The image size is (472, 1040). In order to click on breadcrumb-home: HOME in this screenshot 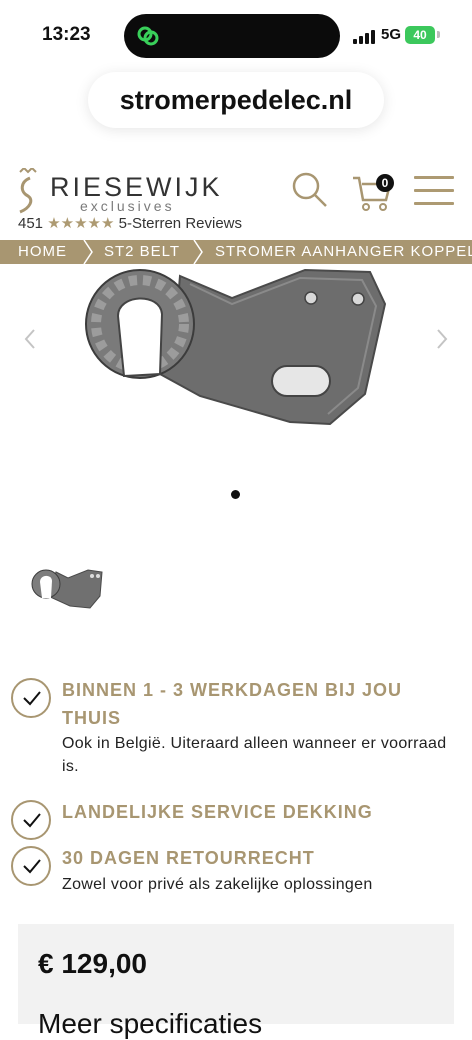, I will do `click(42, 251)`.